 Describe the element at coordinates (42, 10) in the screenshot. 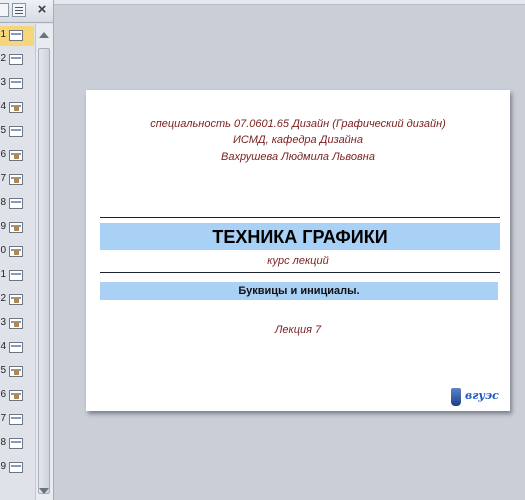

I see `close-panel-button: ×` at that location.